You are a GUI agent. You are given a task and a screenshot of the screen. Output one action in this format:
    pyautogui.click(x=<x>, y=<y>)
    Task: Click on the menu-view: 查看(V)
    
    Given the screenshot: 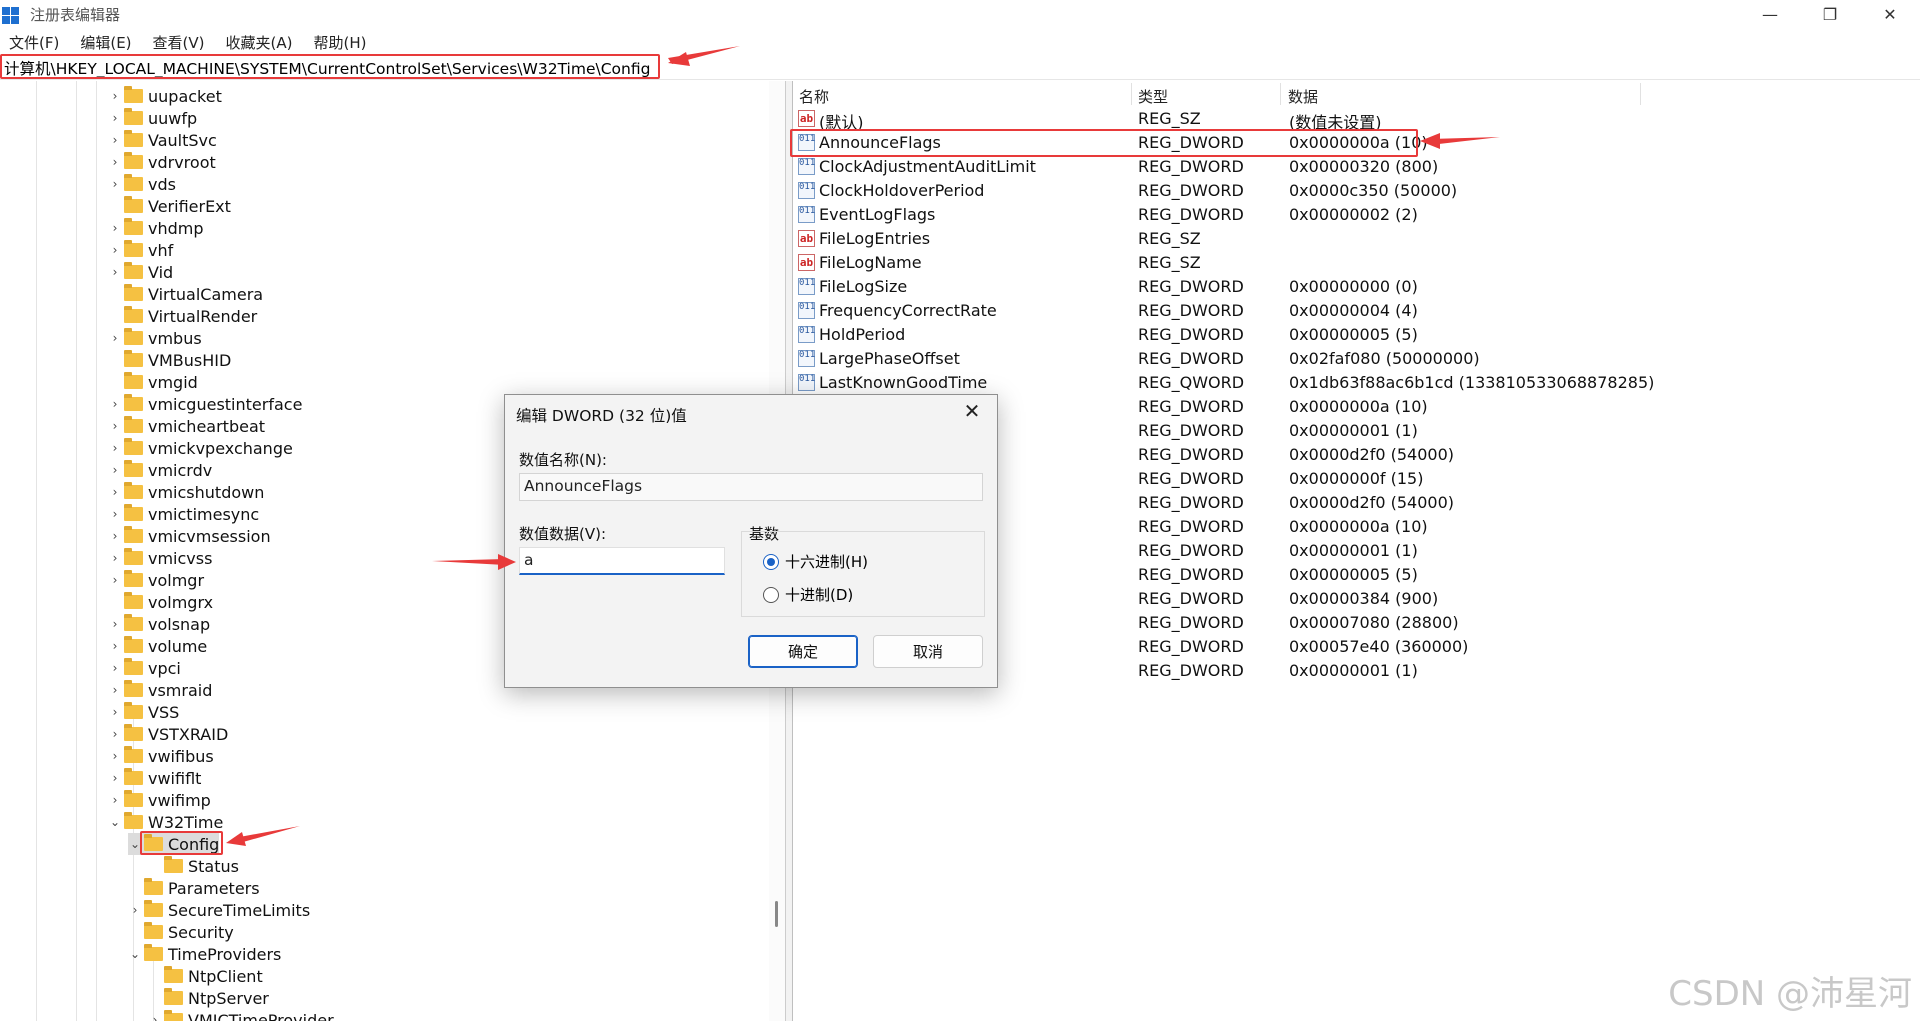 What is the action you would take?
    pyautogui.click(x=179, y=42)
    